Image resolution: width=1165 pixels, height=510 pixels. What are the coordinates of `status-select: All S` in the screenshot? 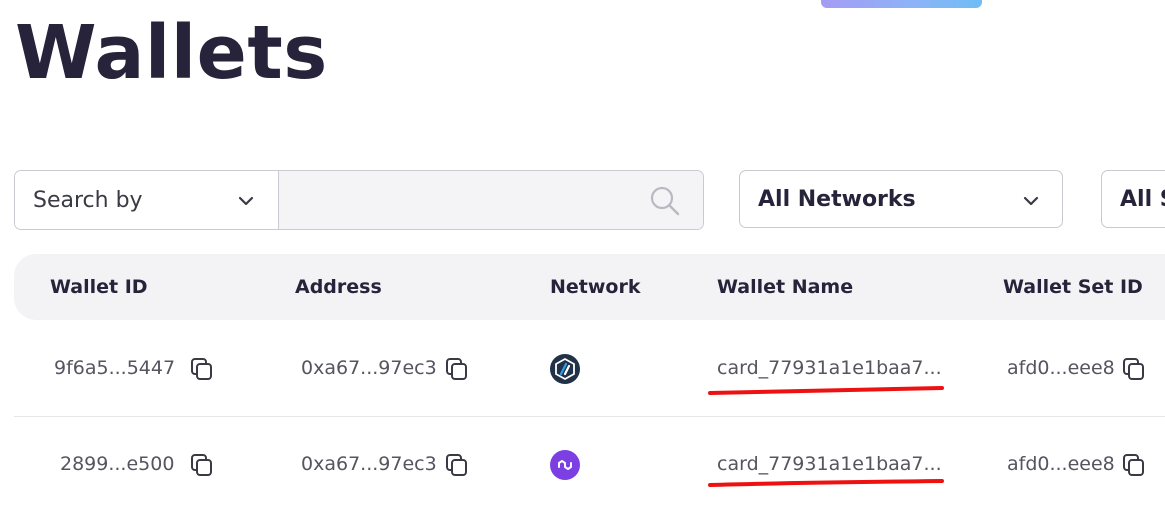 It's located at (1133, 199).